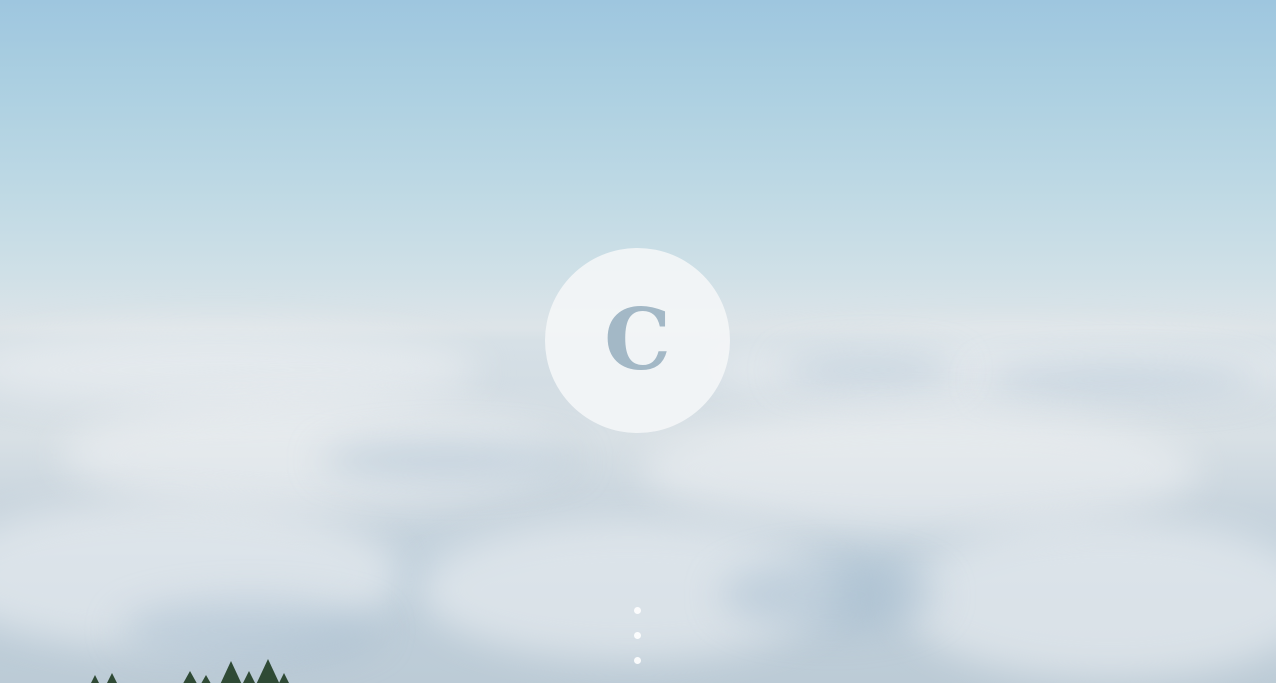 This screenshot has height=683, width=1276. I want to click on logo-button: C, so click(637, 340).